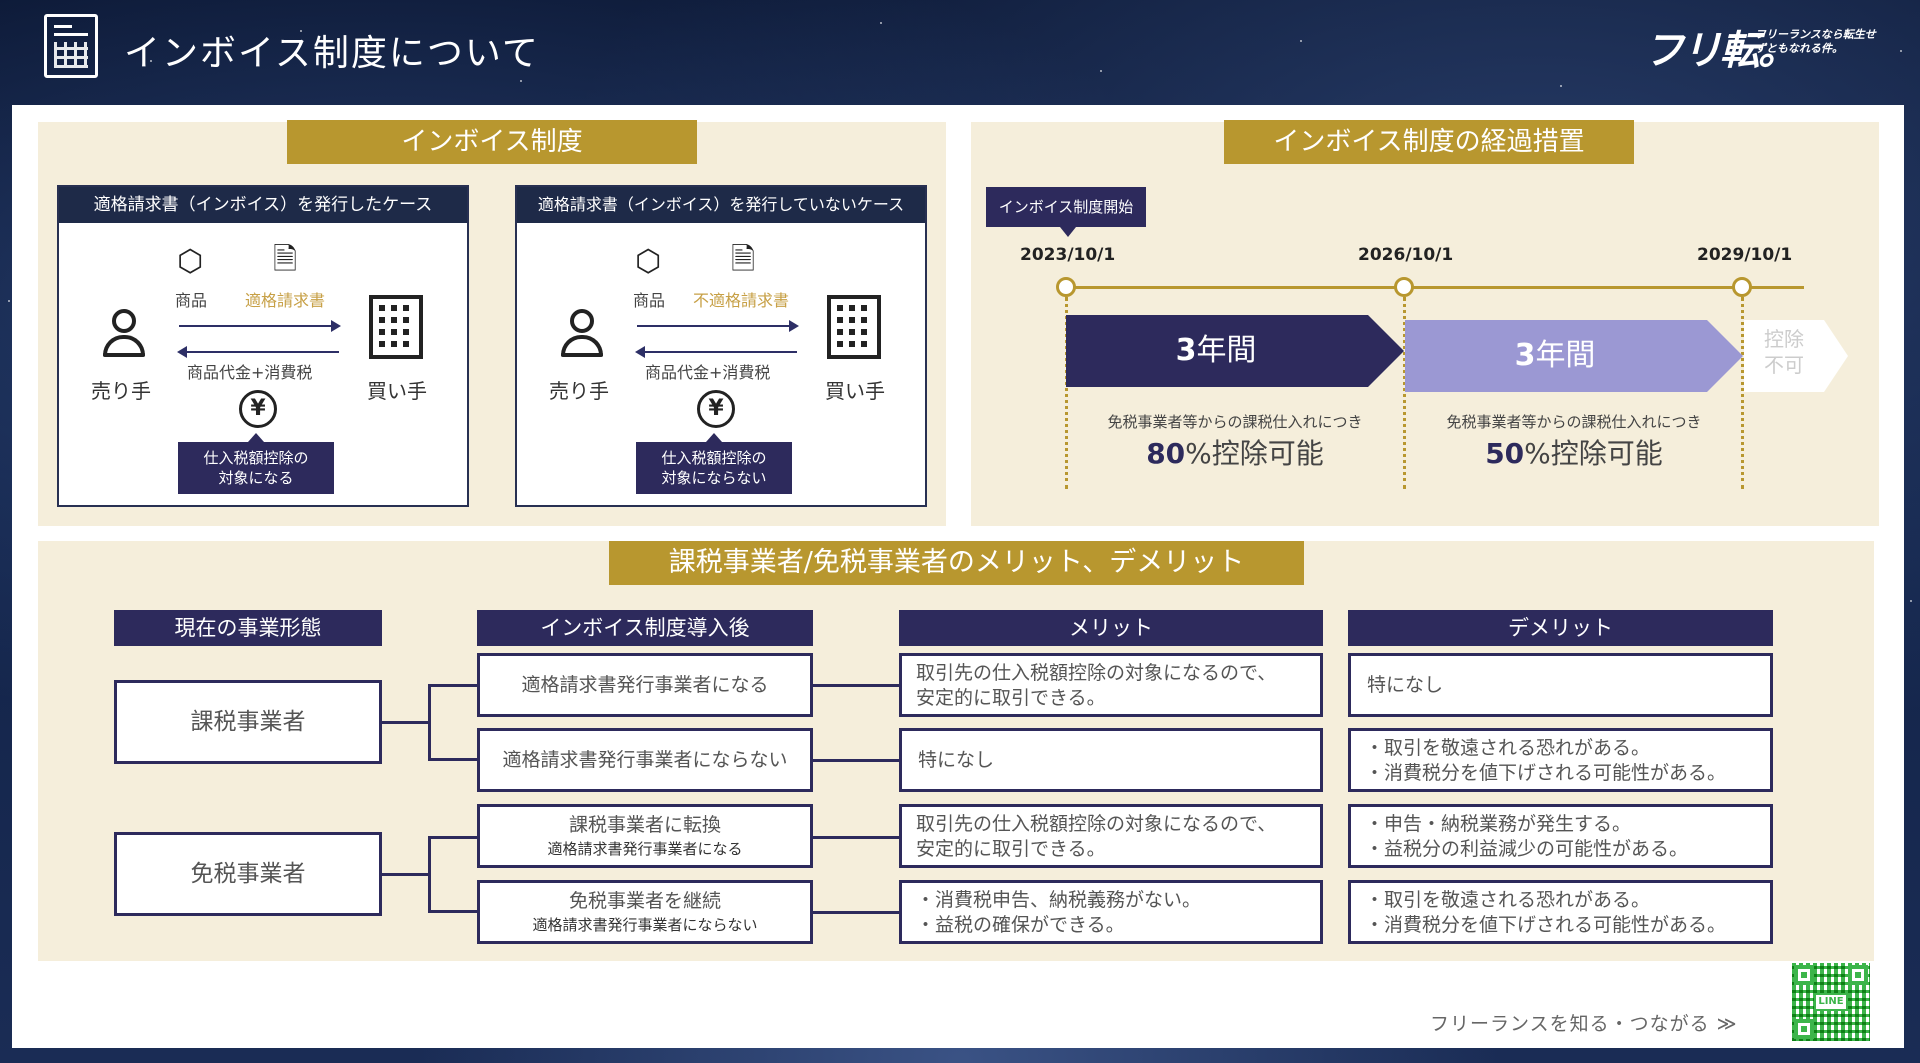 The width and height of the screenshot is (1920, 1063). Describe the element at coordinates (1431, 287) in the screenshot. I see `timeline-line` at that location.